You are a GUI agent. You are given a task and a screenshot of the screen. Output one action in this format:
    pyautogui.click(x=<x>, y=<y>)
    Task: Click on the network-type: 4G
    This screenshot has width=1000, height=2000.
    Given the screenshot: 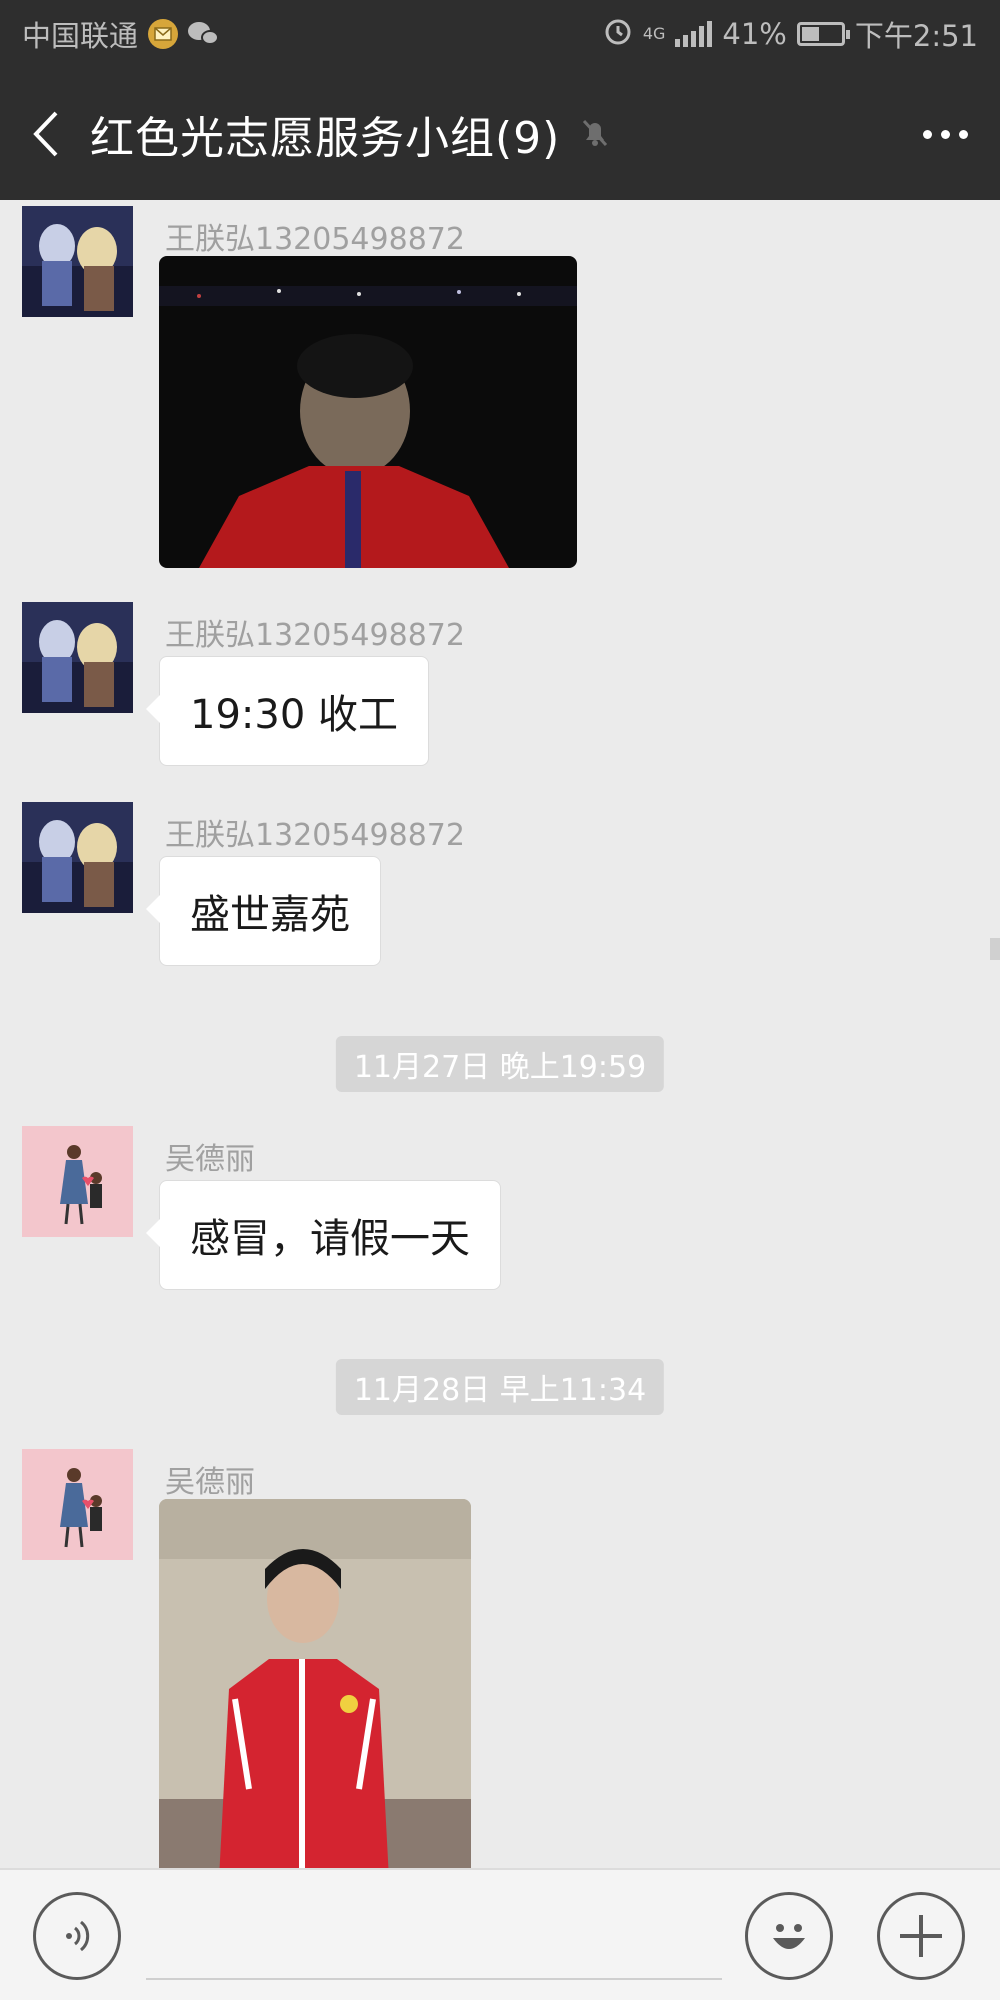 What is the action you would take?
    pyautogui.click(x=654, y=33)
    